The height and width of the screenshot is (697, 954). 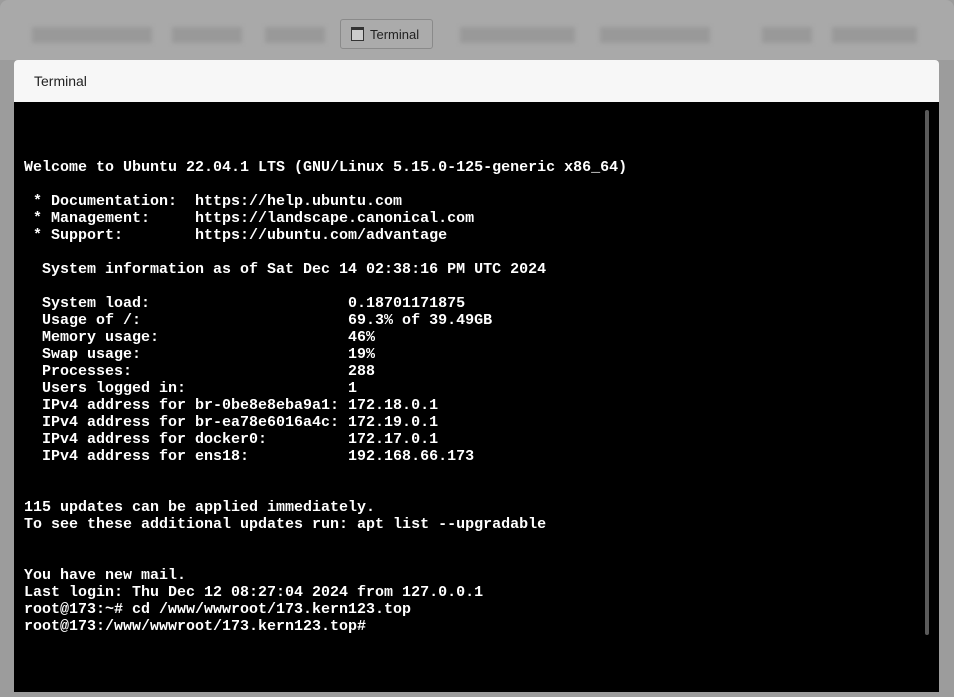 I want to click on terminal-line: 115 updates can be applied immediately., so click(x=200, y=507).